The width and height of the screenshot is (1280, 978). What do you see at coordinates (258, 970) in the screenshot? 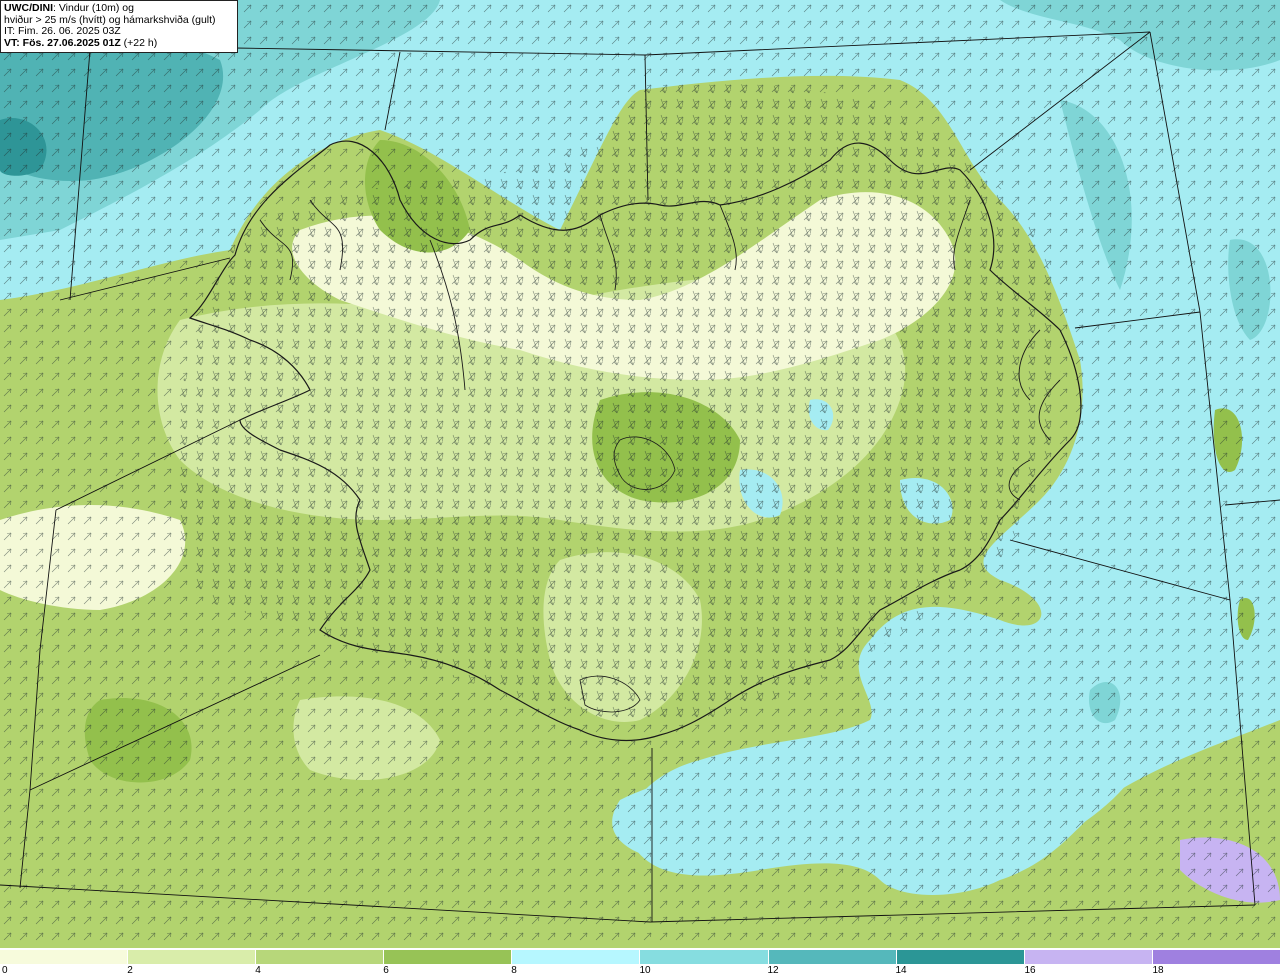
I see `colorbar-tick: 4` at bounding box center [258, 970].